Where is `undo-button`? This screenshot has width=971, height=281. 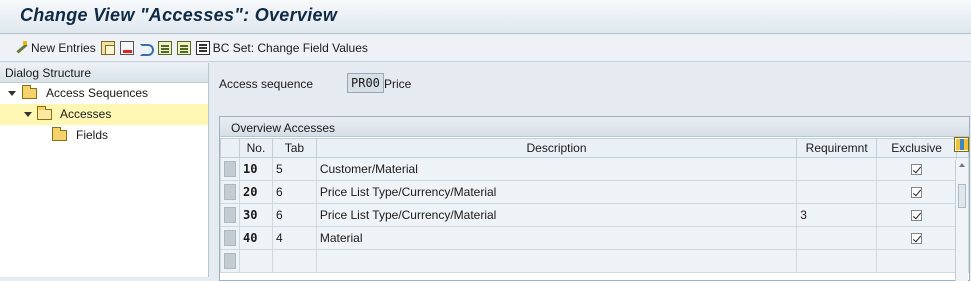
undo-button is located at coordinates (146, 48).